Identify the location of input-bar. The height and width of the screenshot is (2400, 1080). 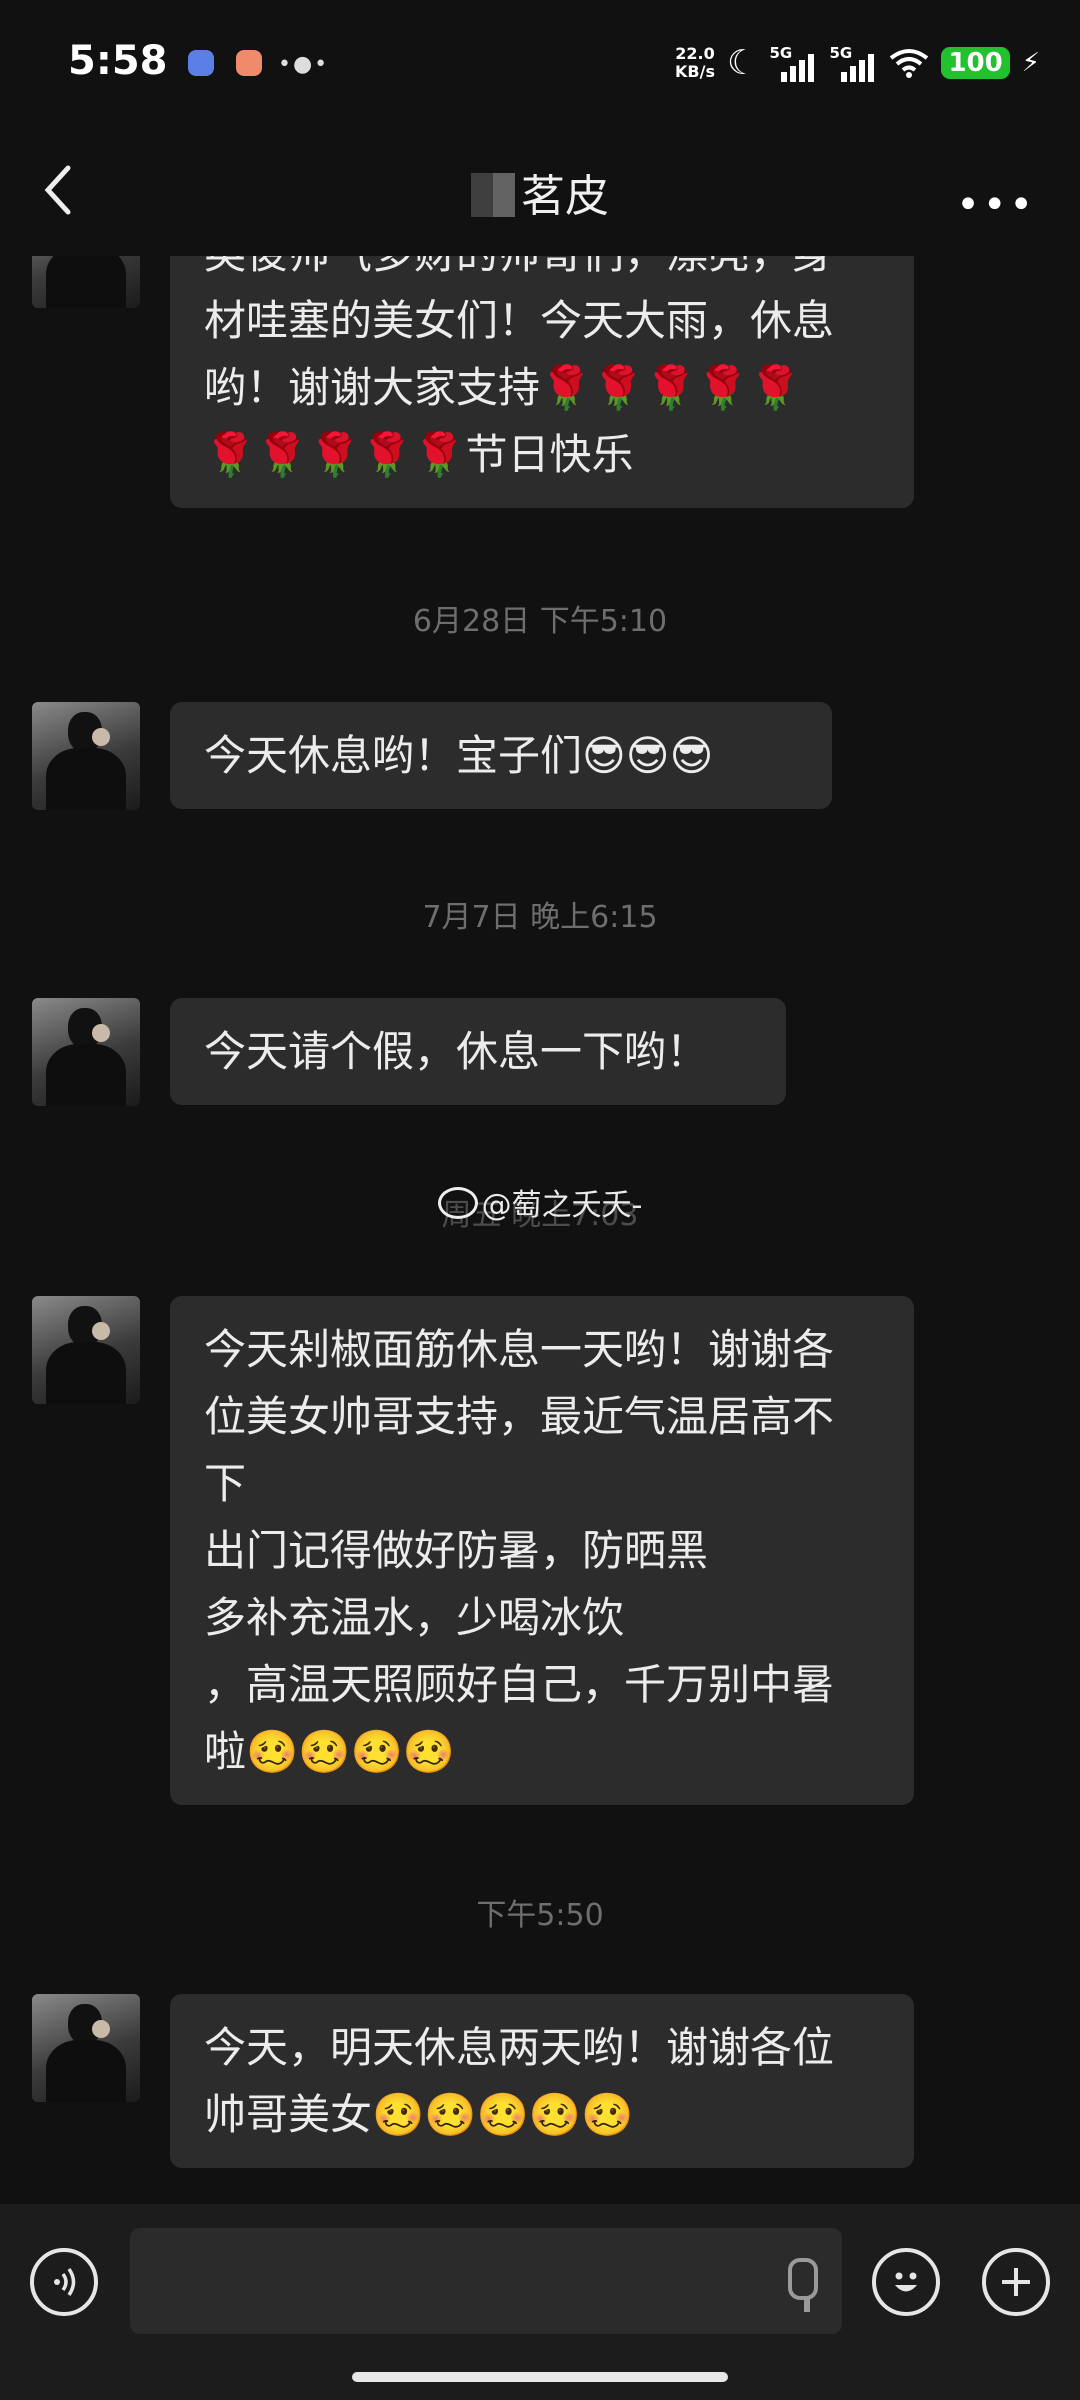
(540, 2302).